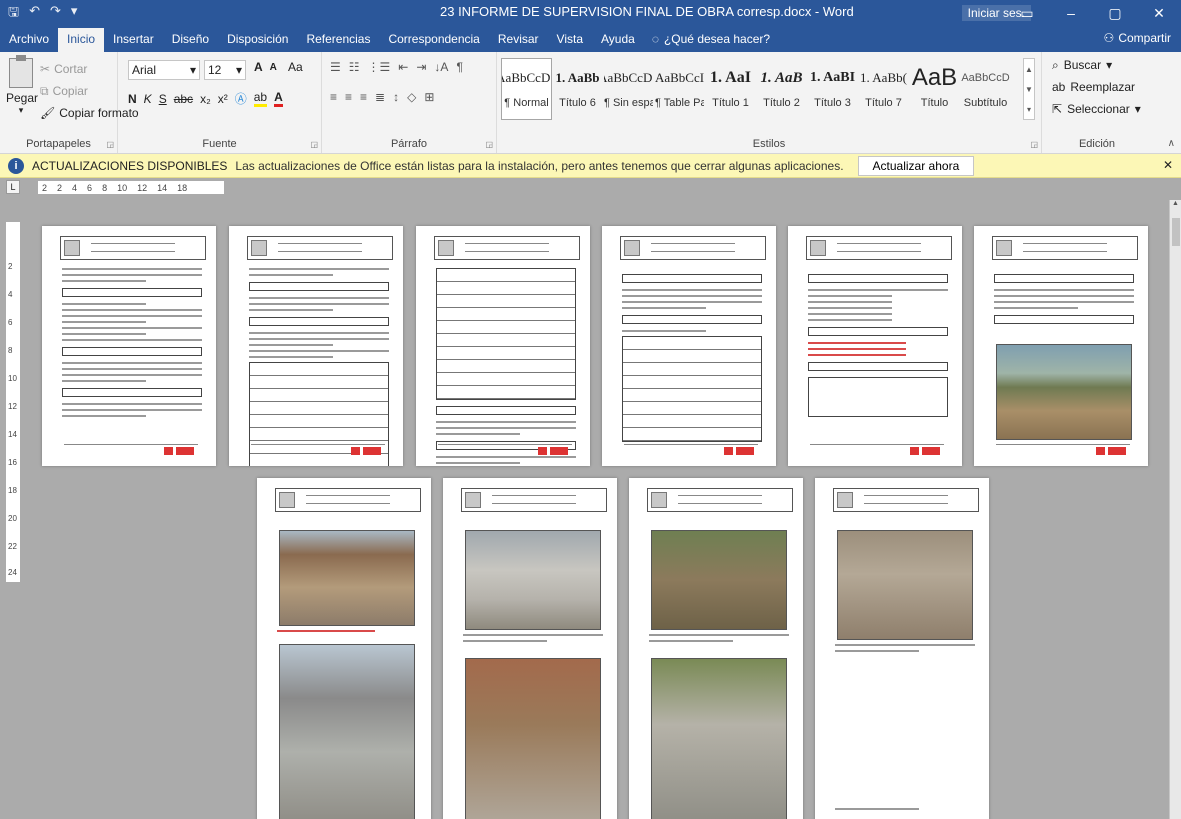 This screenshot has height=819, width=1181. Describe the element at coordinates (190, 40) in the screenshot. I see `tab-design: Diseño` at that location.